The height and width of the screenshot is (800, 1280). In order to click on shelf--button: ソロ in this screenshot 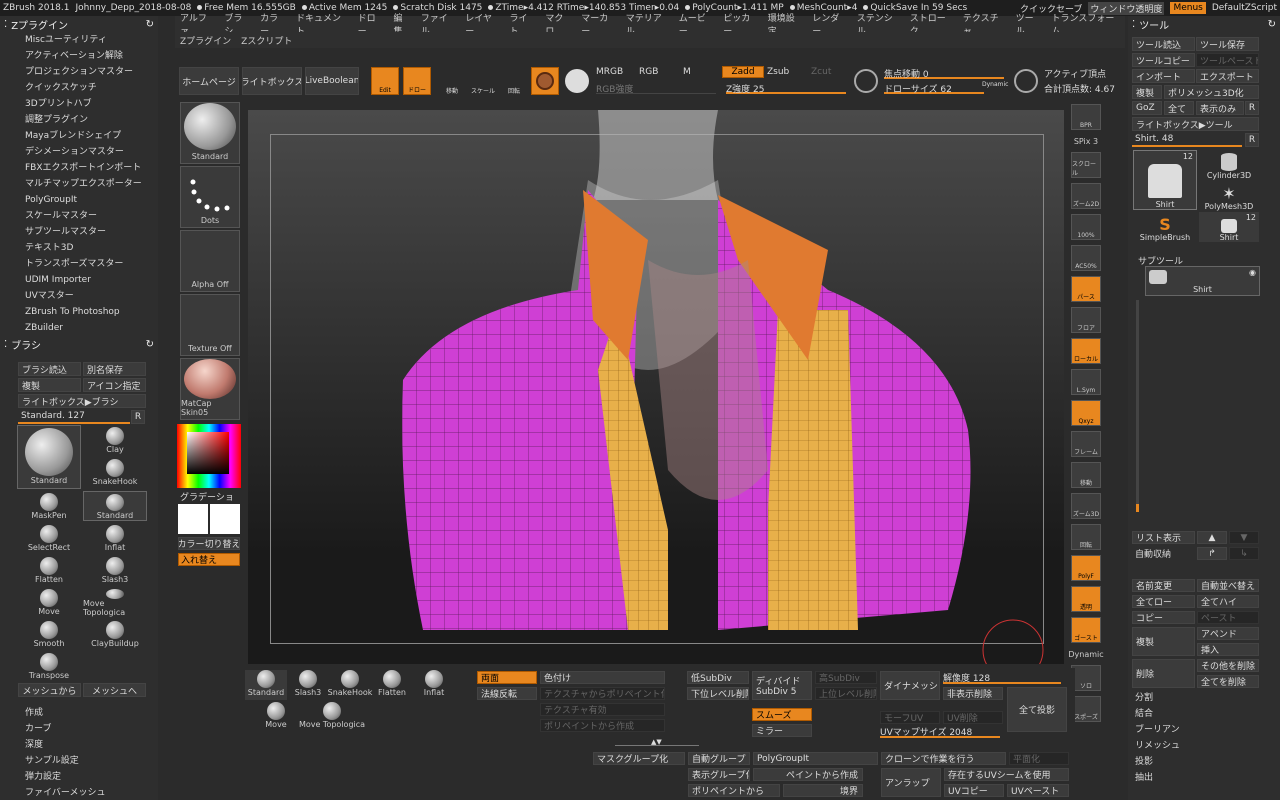, I will do `click(1086, 678)`.